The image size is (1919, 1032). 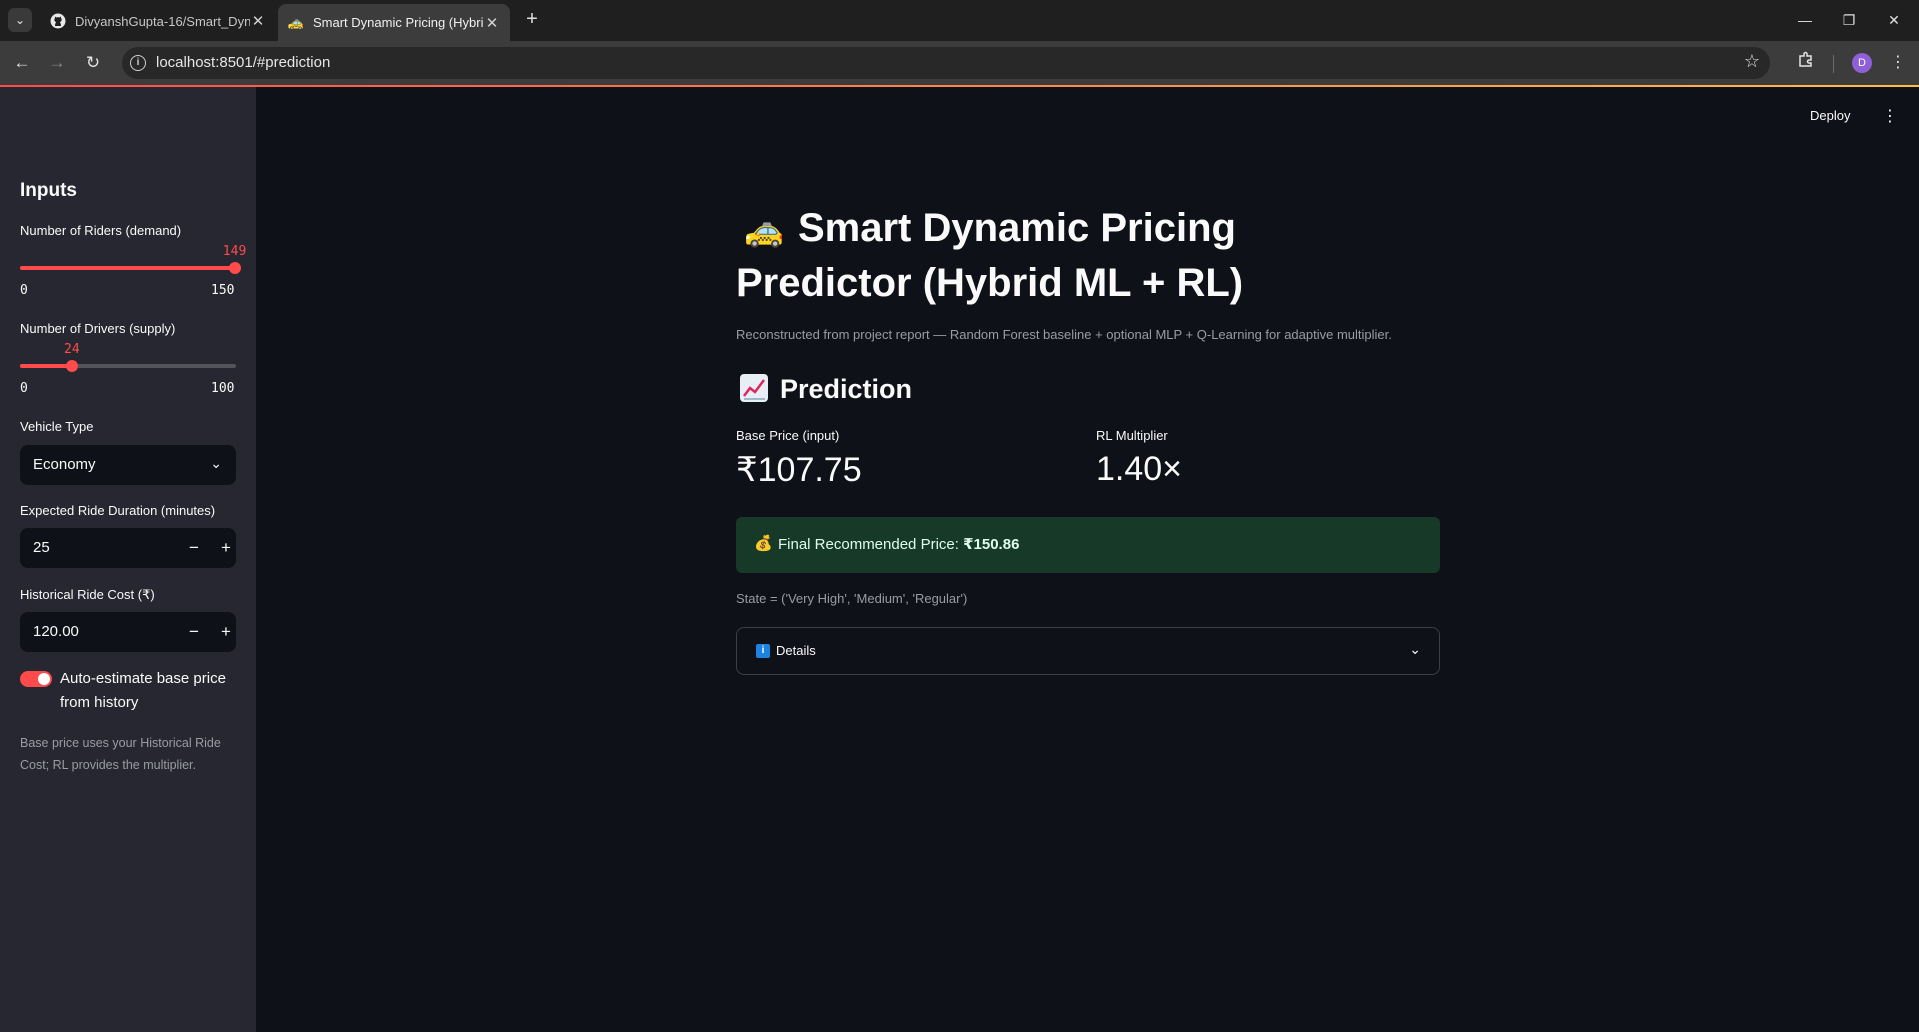 What do you see at coordinates (763, 651) in the screenshot?
I see `info-icon: i` at bounding box center [763, 651].